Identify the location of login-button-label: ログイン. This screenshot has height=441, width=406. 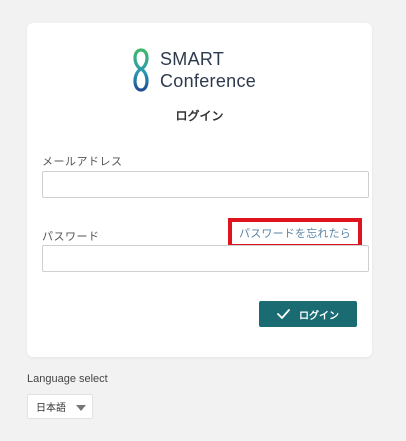
(319, 316).